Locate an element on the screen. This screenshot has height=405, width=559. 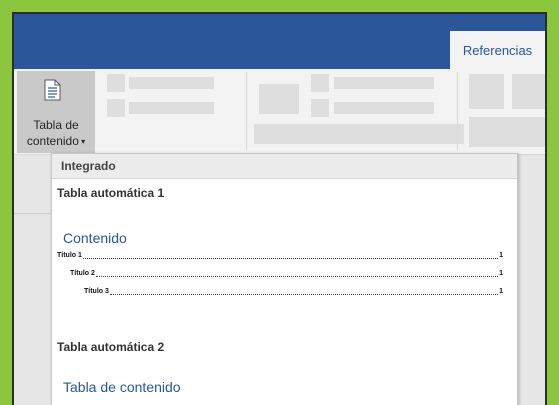
toc-entry-label: Título 2 is located at coordinates (82, 273).